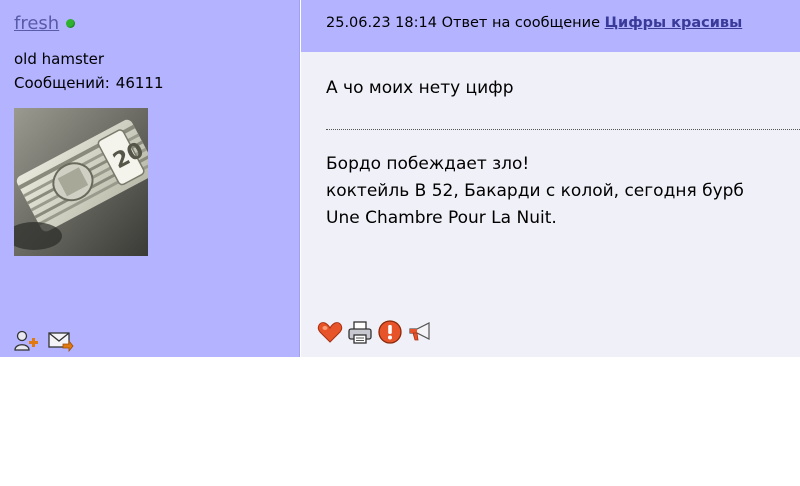  Describe the element at coordinates (330, 332) in the screenshot. I see `heart-icon` at that location.